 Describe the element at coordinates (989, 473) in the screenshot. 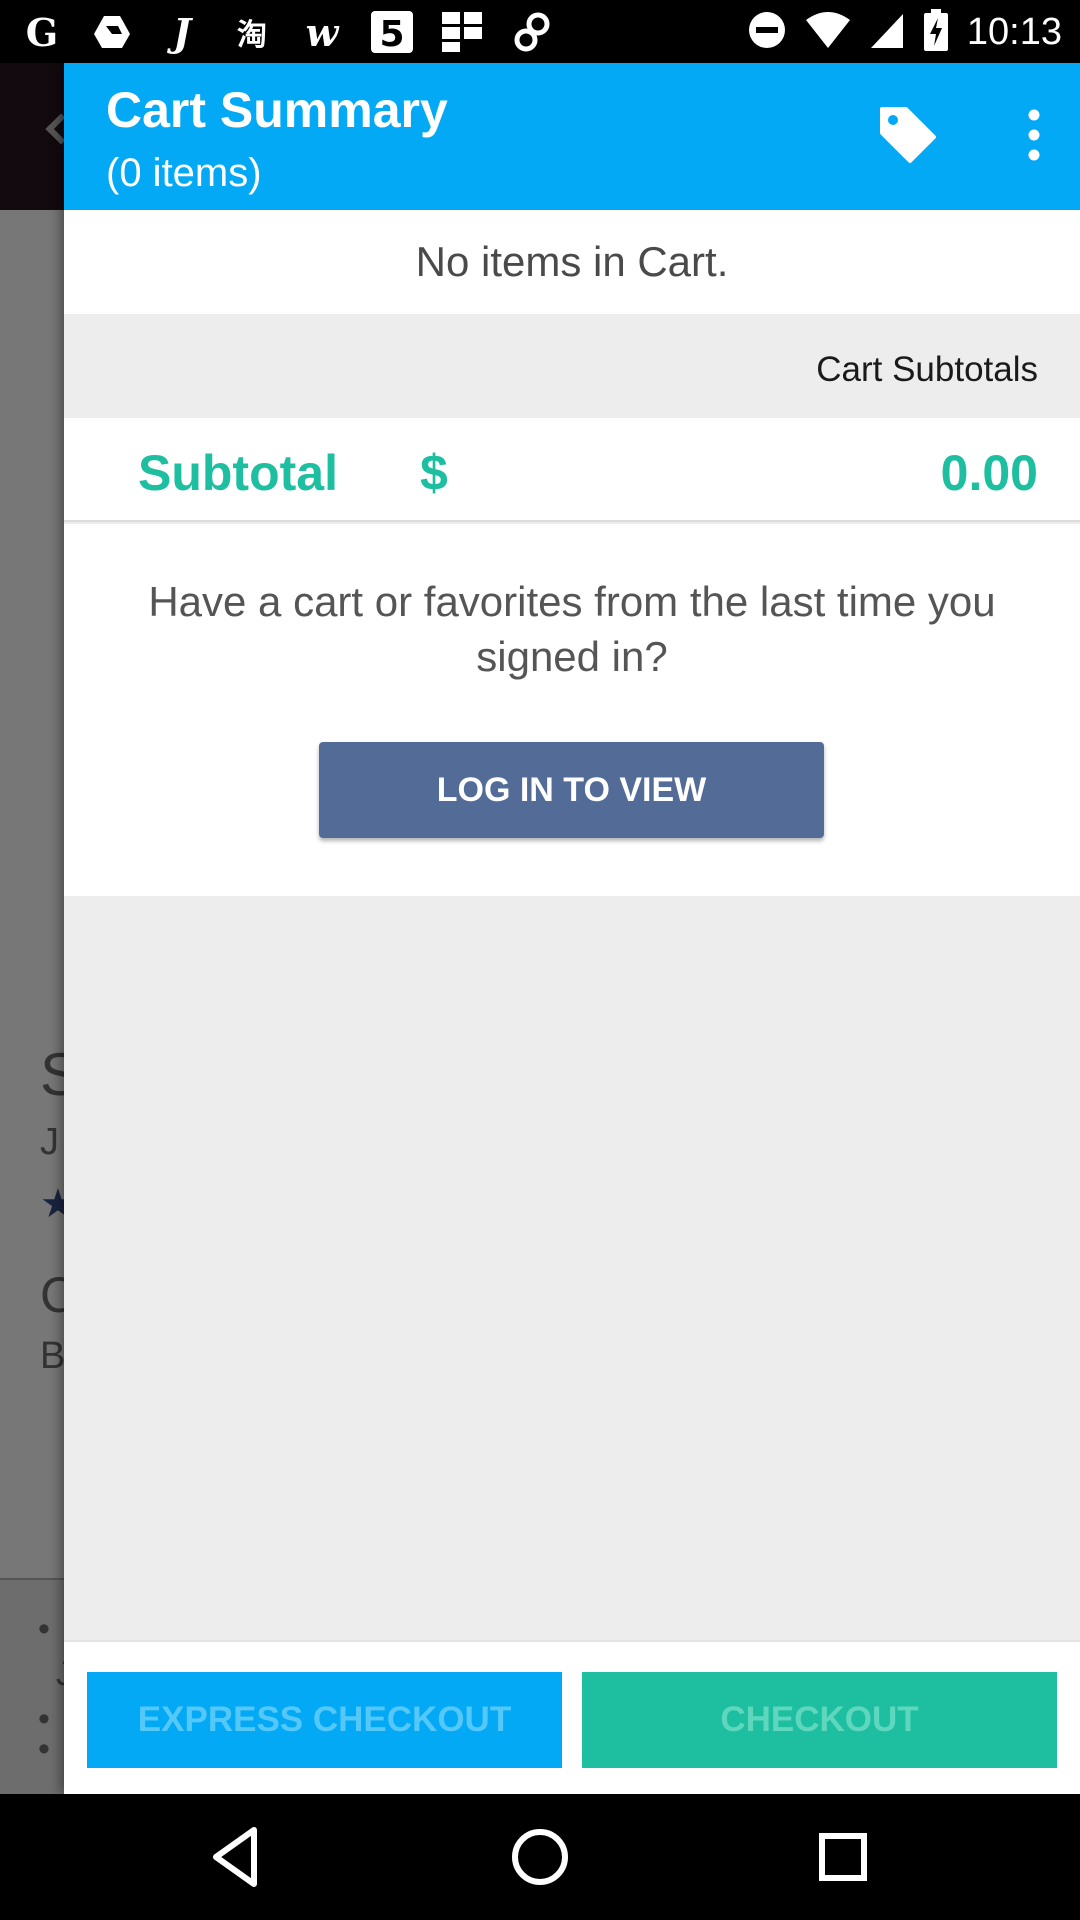

I see `subtotal-amount: 0.00` at that location.